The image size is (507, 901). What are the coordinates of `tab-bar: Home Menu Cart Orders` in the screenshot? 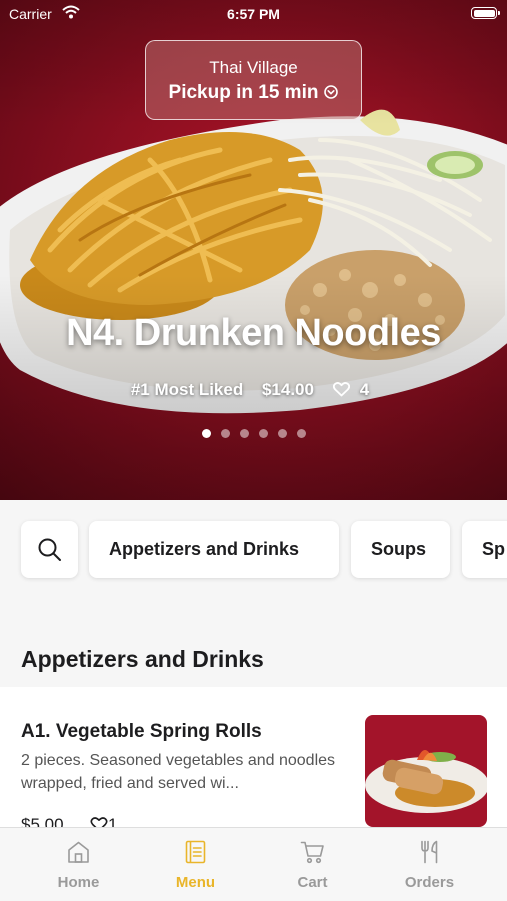 It's located at (253, 863).